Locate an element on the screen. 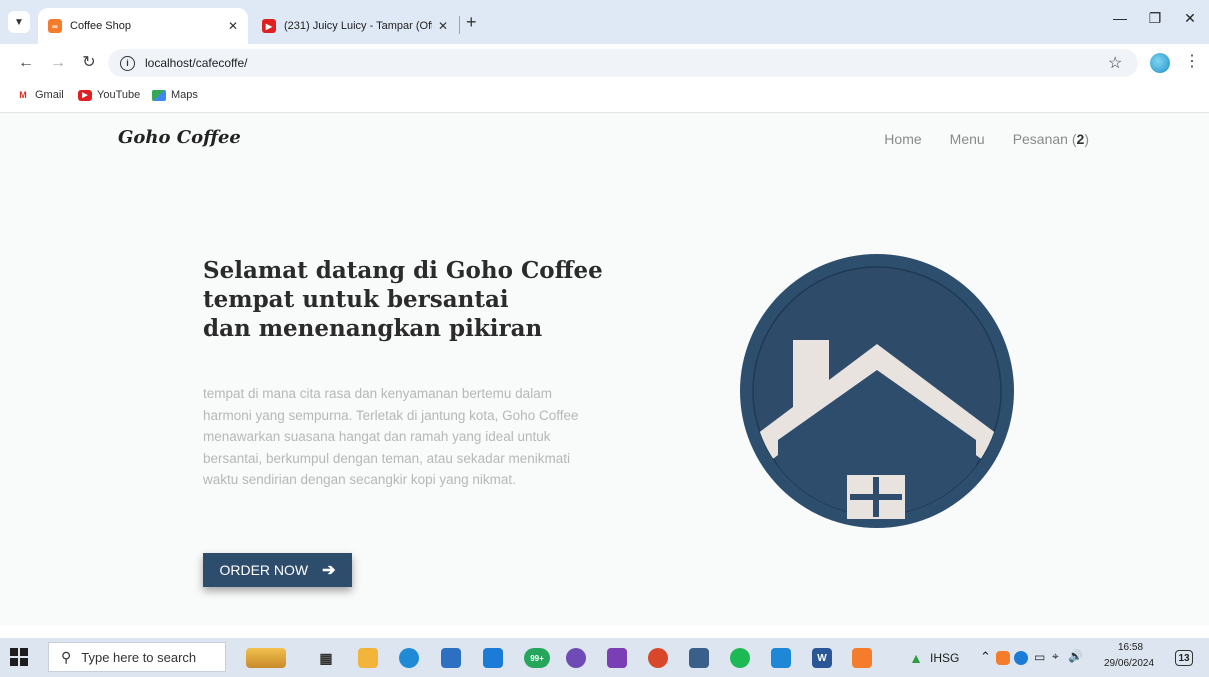 Image resolution: width=1209 pixels, height=677 pixels. headline-line: Selamat datang di Goho Coffee is located at coordinates (403, 270).